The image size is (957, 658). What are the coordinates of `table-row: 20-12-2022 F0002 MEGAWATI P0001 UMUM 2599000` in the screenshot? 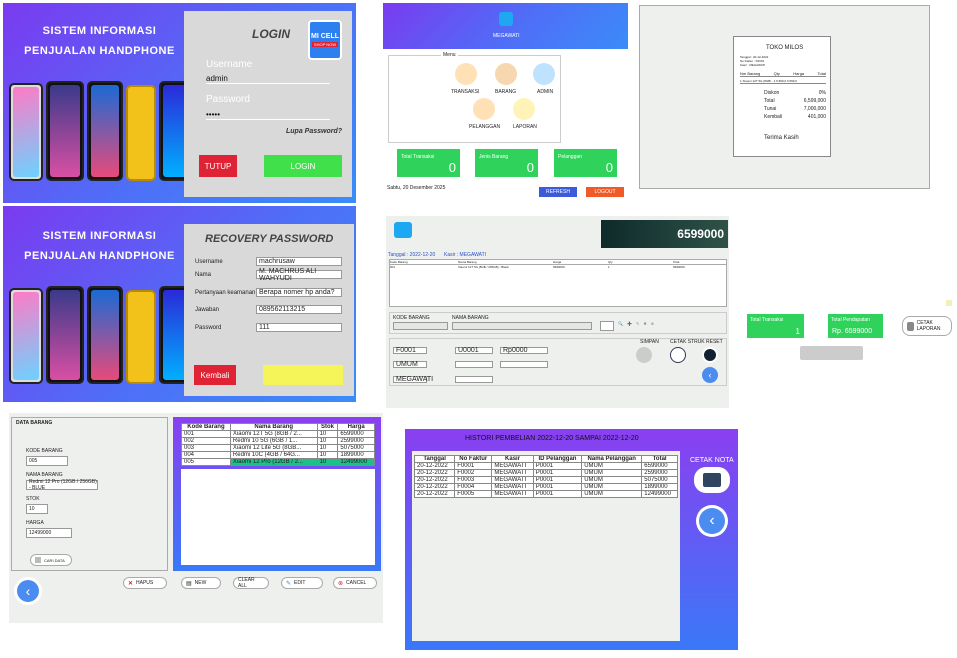 It's located at (545, 473).